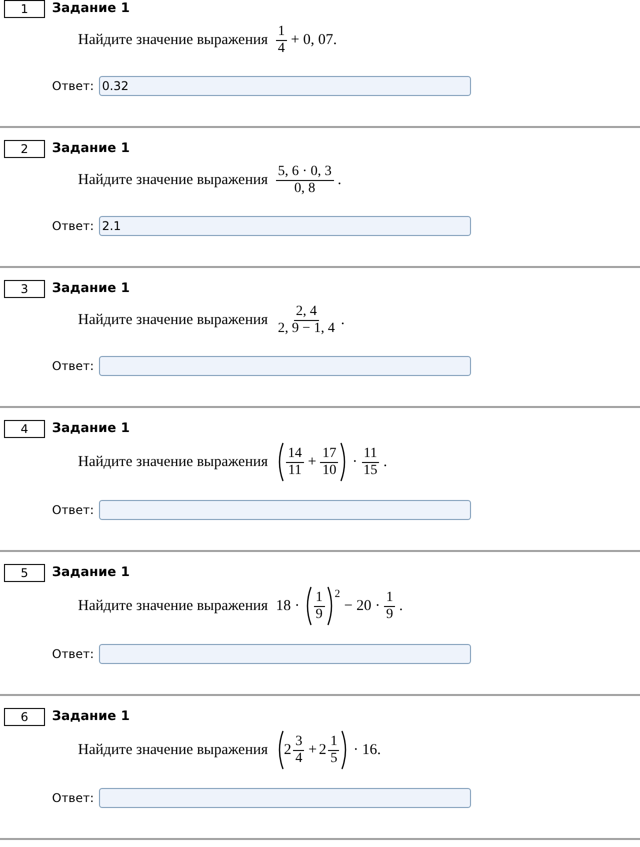  I want to click on math-text: − 20 ·, so click(362, 606).